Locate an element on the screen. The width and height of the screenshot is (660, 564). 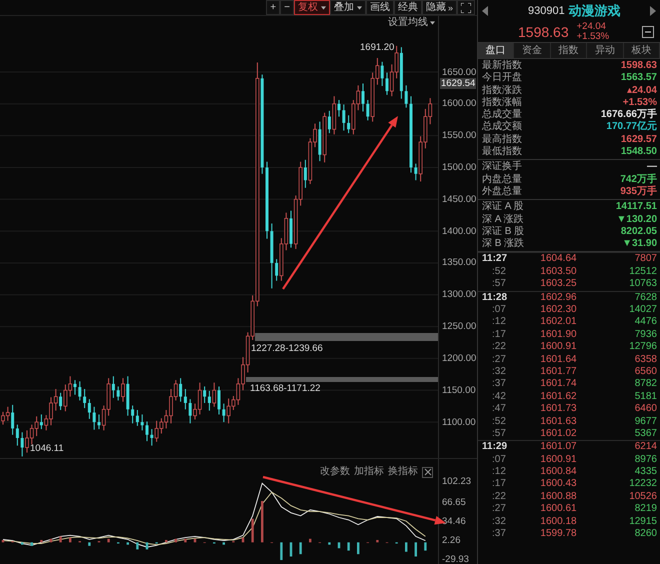
toolbar-button: 隐藏 » is located at coordinates (439, 7).